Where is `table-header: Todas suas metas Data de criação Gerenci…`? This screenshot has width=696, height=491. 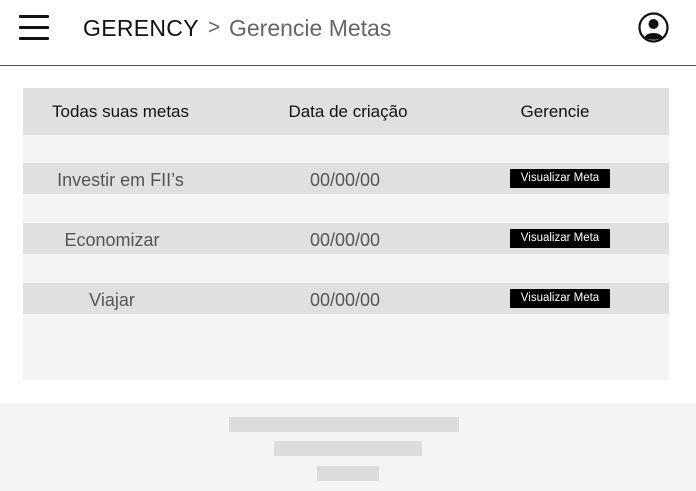
table-header: Todas suas metas Data de criação Gerenci… is located at coordinates (346, 111).